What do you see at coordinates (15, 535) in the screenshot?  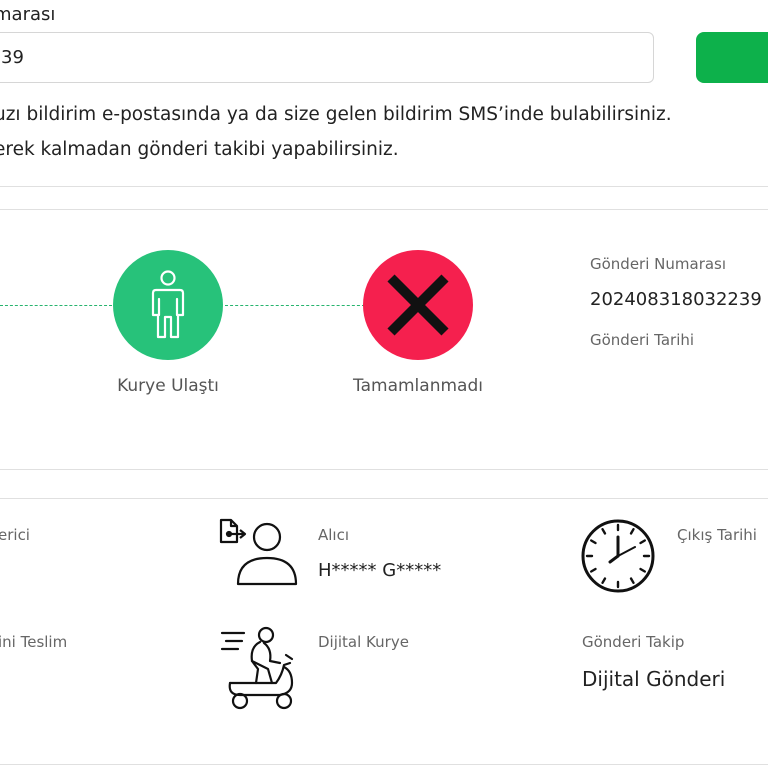 I see `sender-label: erici` at bounding box center [15, 535].